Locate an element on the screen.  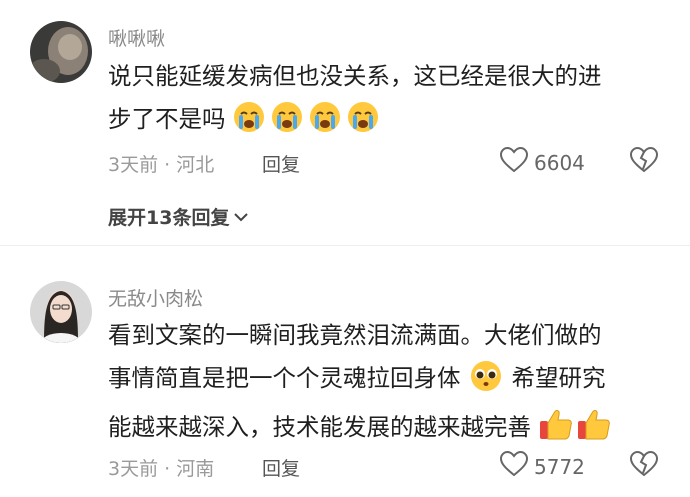
divider is located at coordinates (345, 245).